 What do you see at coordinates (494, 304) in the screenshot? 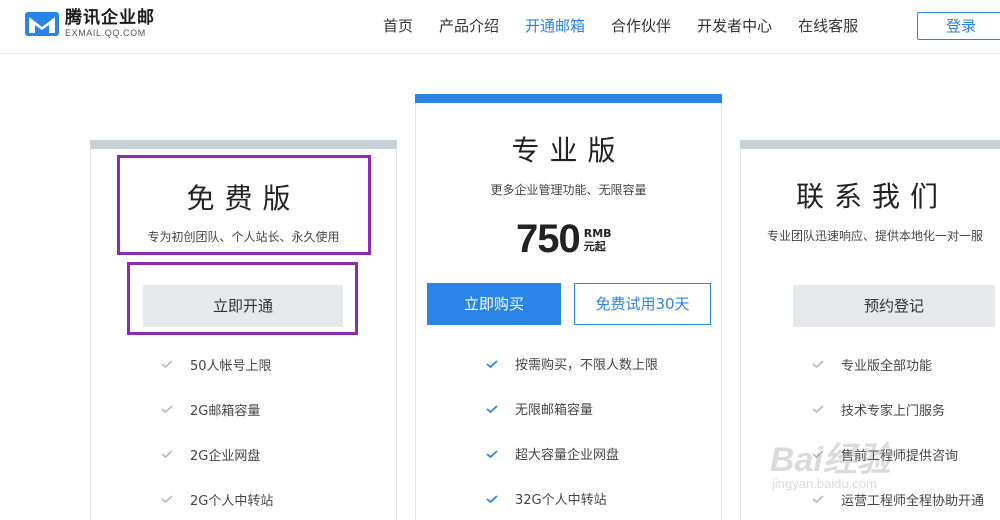
I see `buy-now-button: 立即购买` at bounding box center [494, 304].